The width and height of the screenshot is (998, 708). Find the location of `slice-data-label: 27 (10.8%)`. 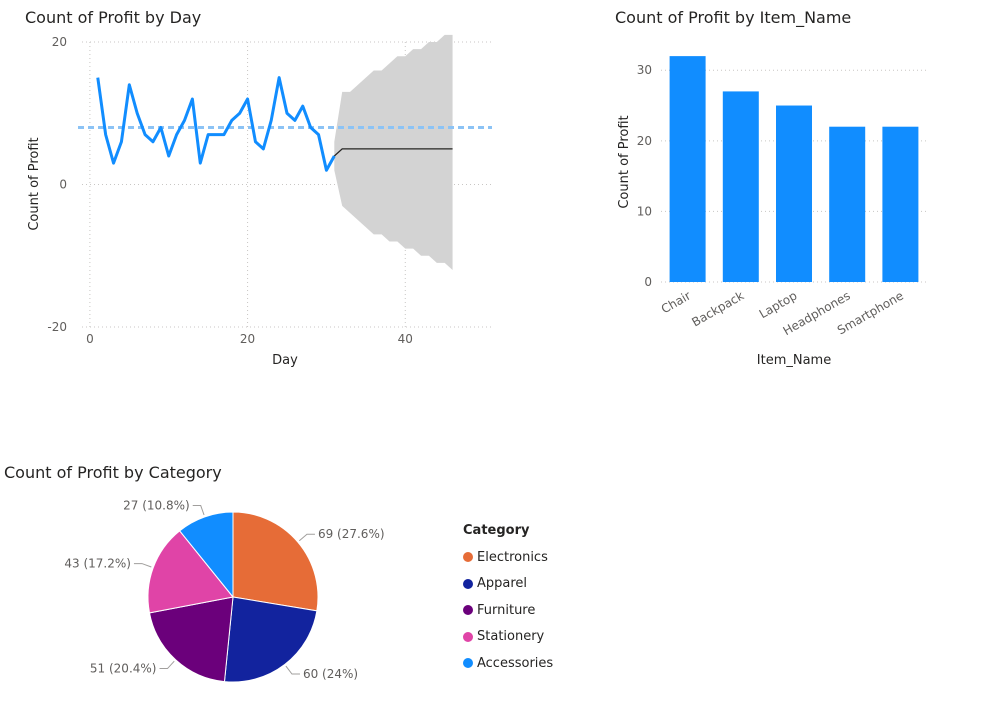

slice-data-label: 27 (10.8%) is located at coordinates (156, 506).